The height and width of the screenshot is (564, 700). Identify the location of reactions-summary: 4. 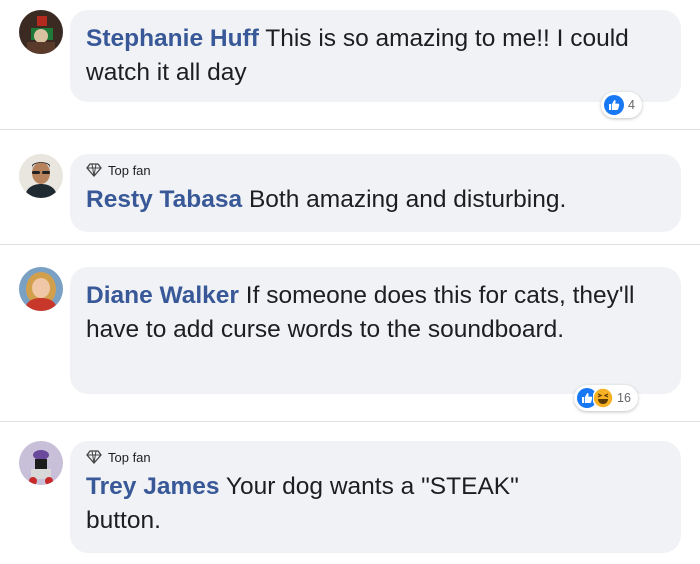
(621, 105).